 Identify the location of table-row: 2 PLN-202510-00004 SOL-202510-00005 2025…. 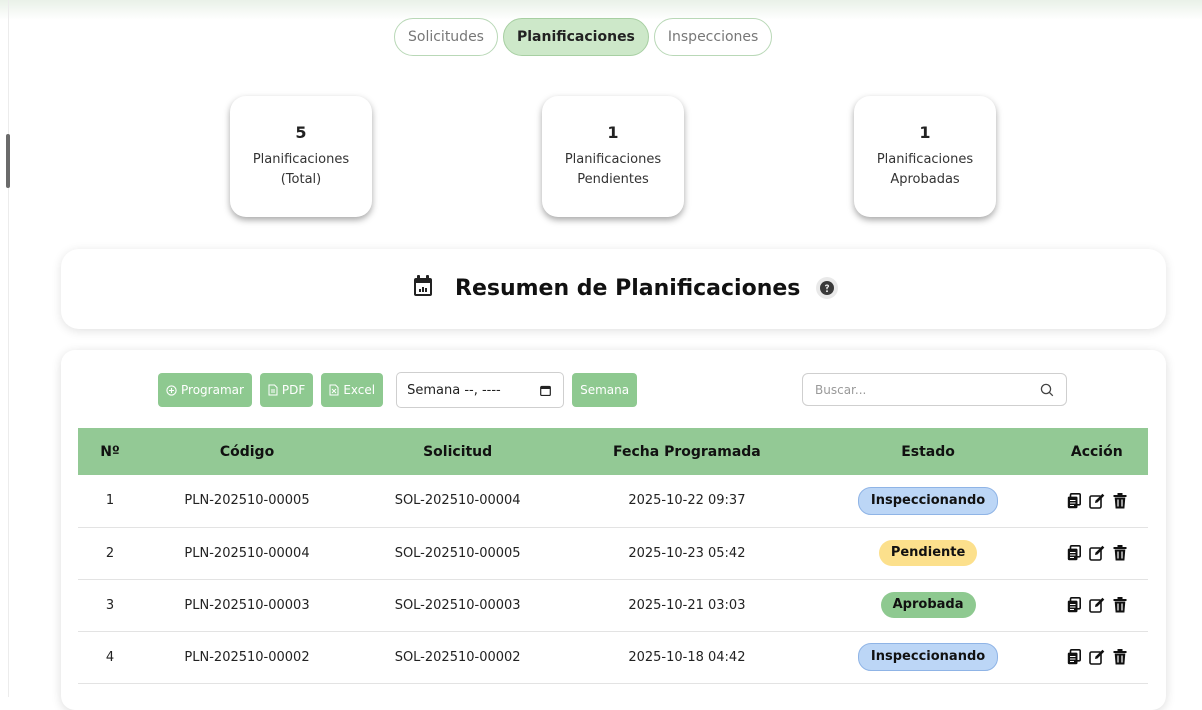
(613, 553).